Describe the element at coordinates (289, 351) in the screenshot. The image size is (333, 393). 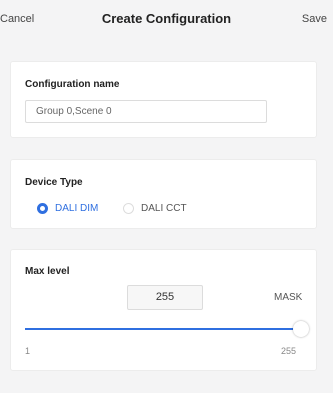
I see `slider-max-label: 255` at that location.